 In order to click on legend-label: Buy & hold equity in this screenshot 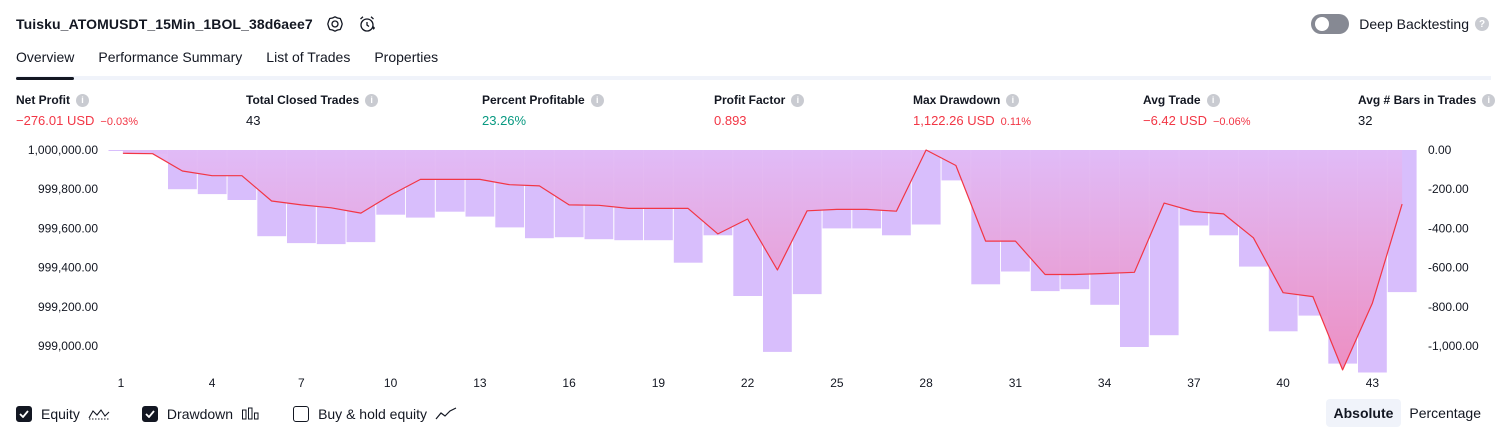, I will do `click(373, 414)`.